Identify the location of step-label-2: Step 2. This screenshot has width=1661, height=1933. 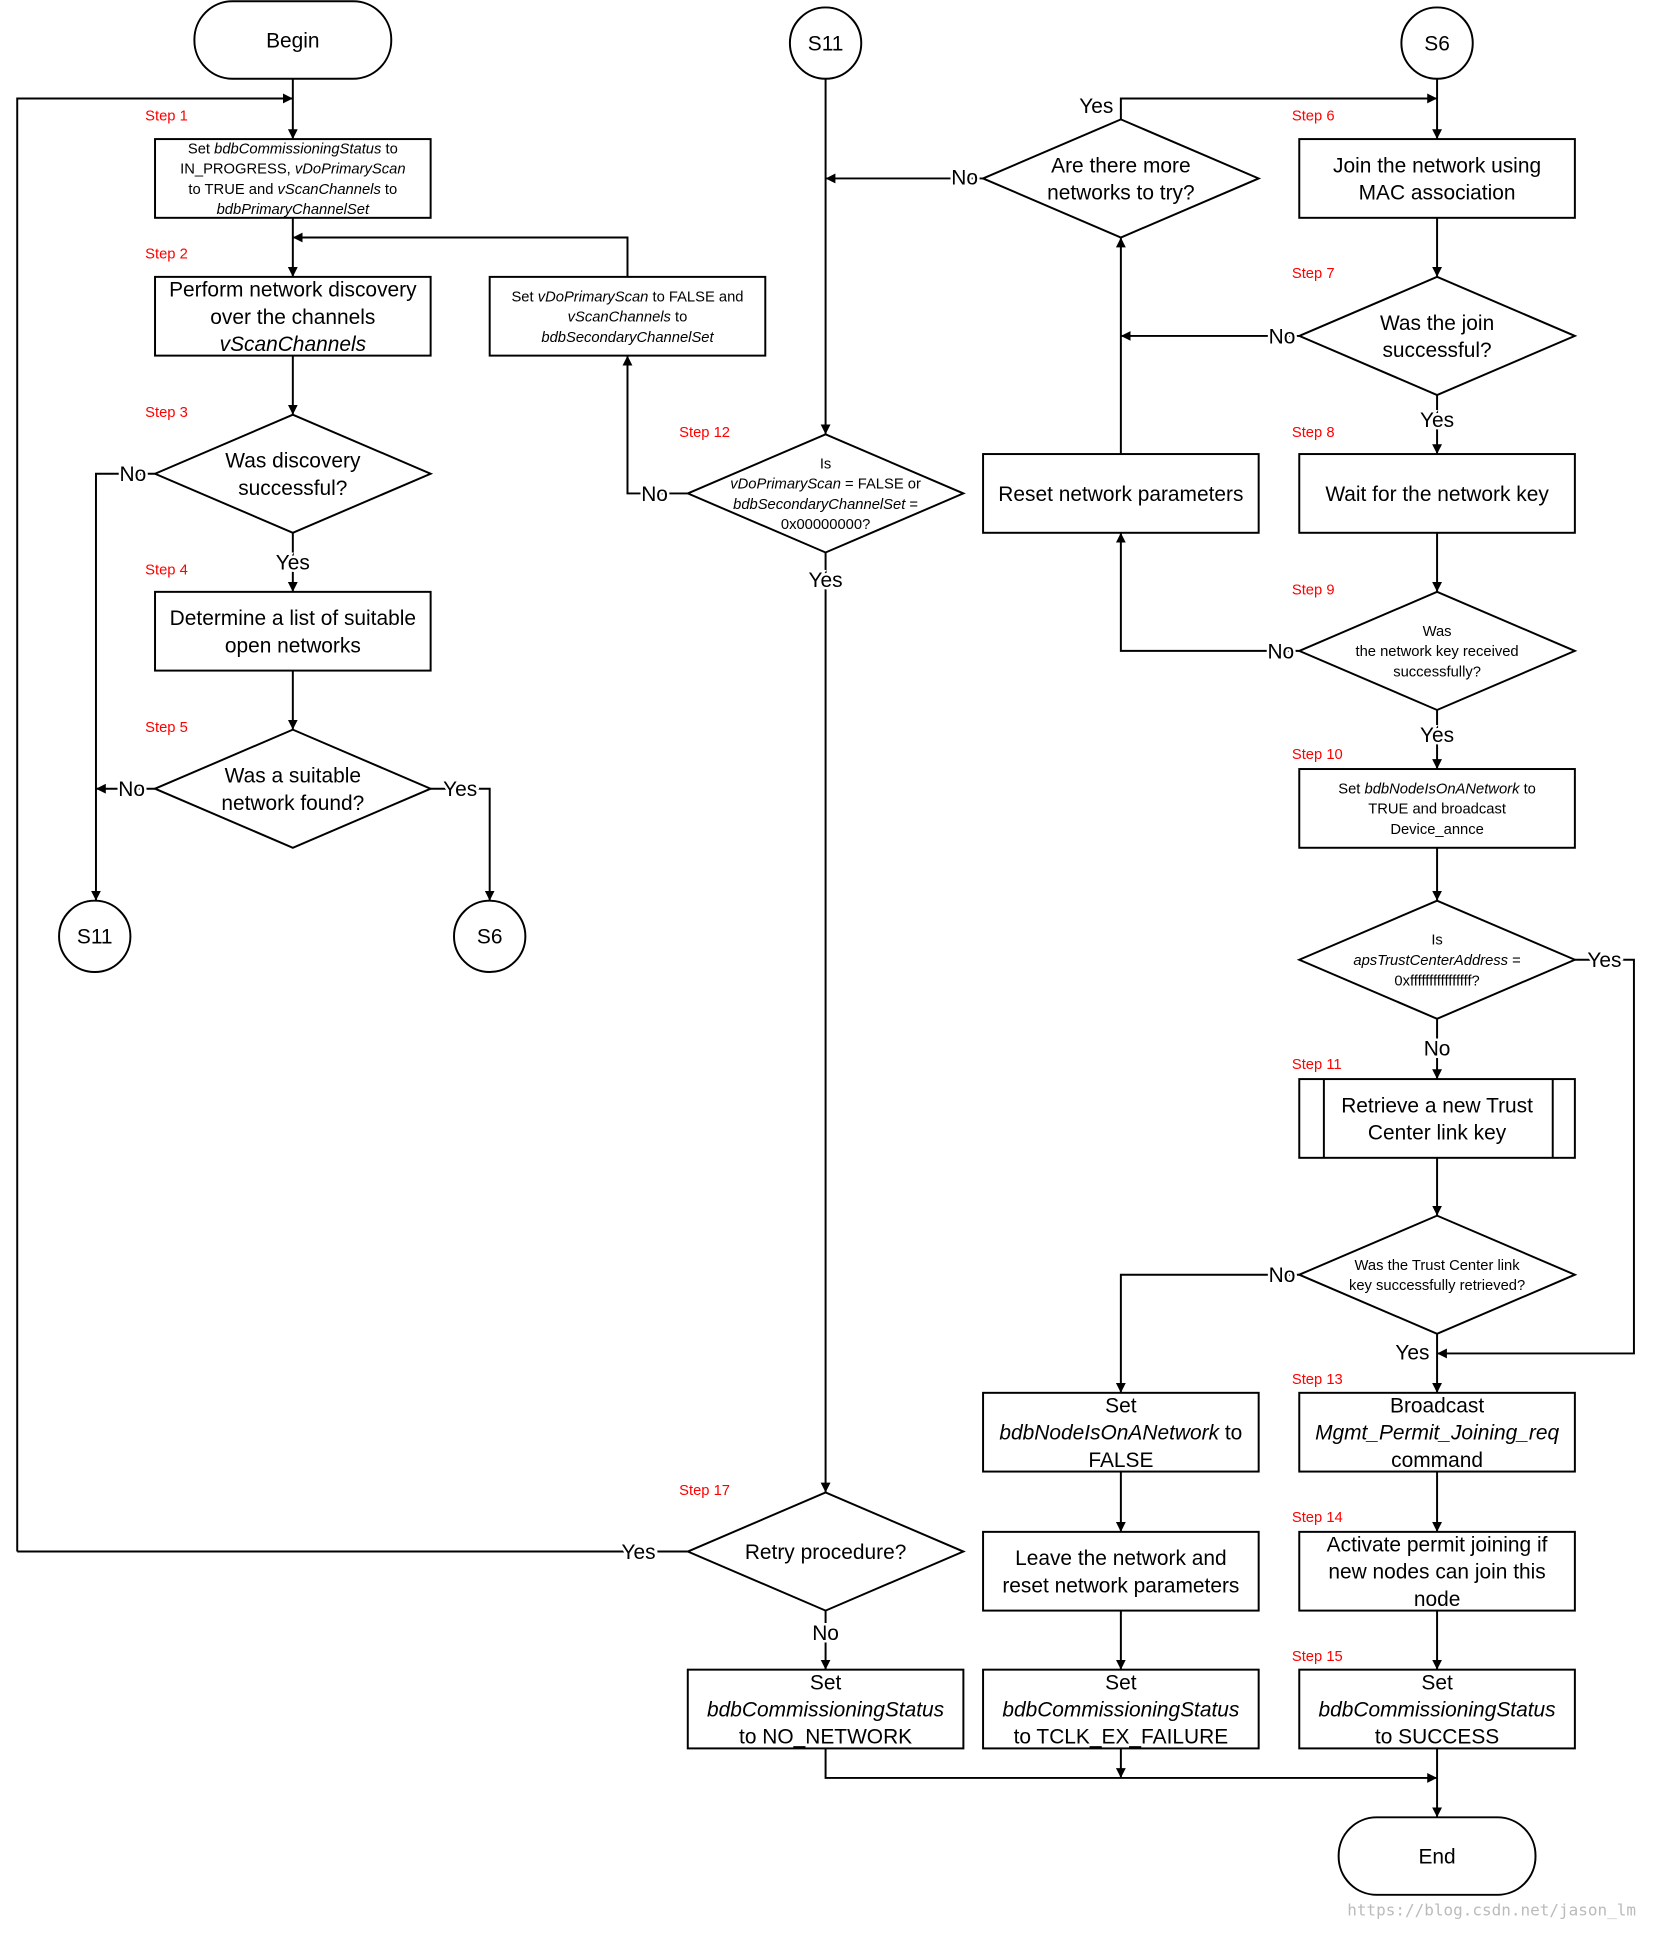
(166, 254).